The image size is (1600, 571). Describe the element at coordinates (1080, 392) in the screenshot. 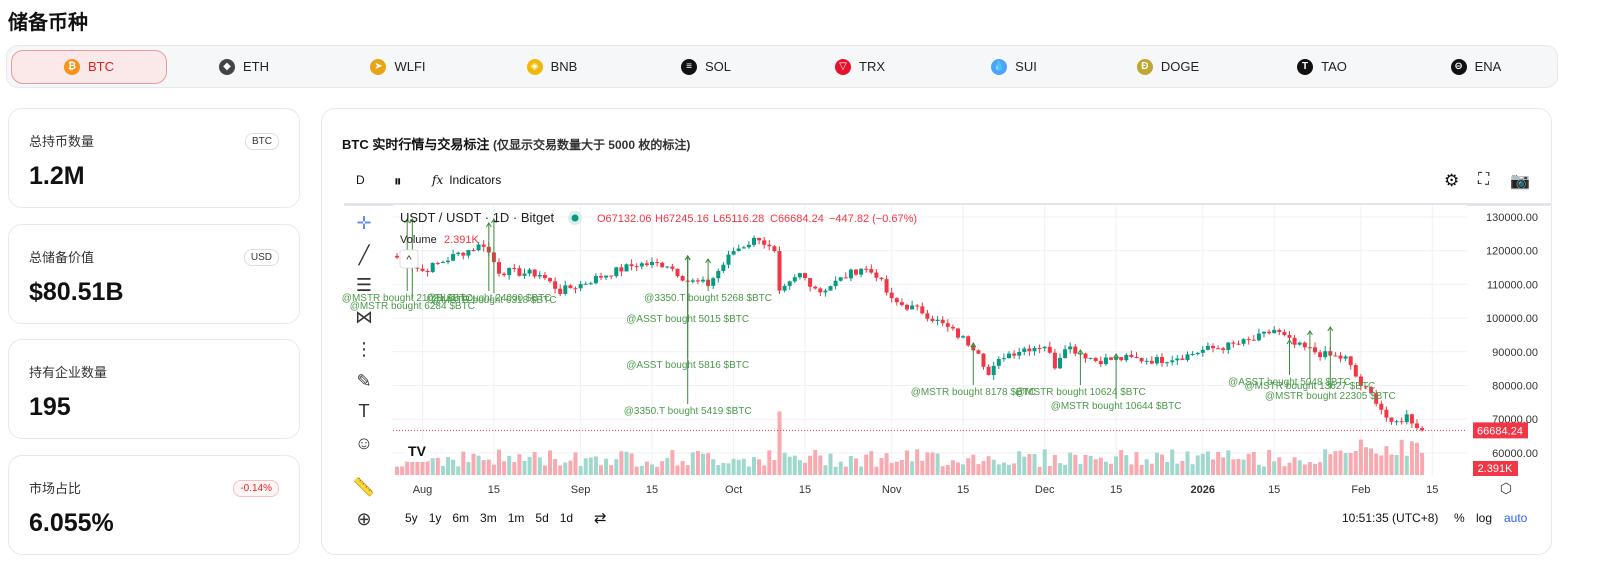

I see `trade-annotation: @MSTR bought 10624 $BTC` at that location.